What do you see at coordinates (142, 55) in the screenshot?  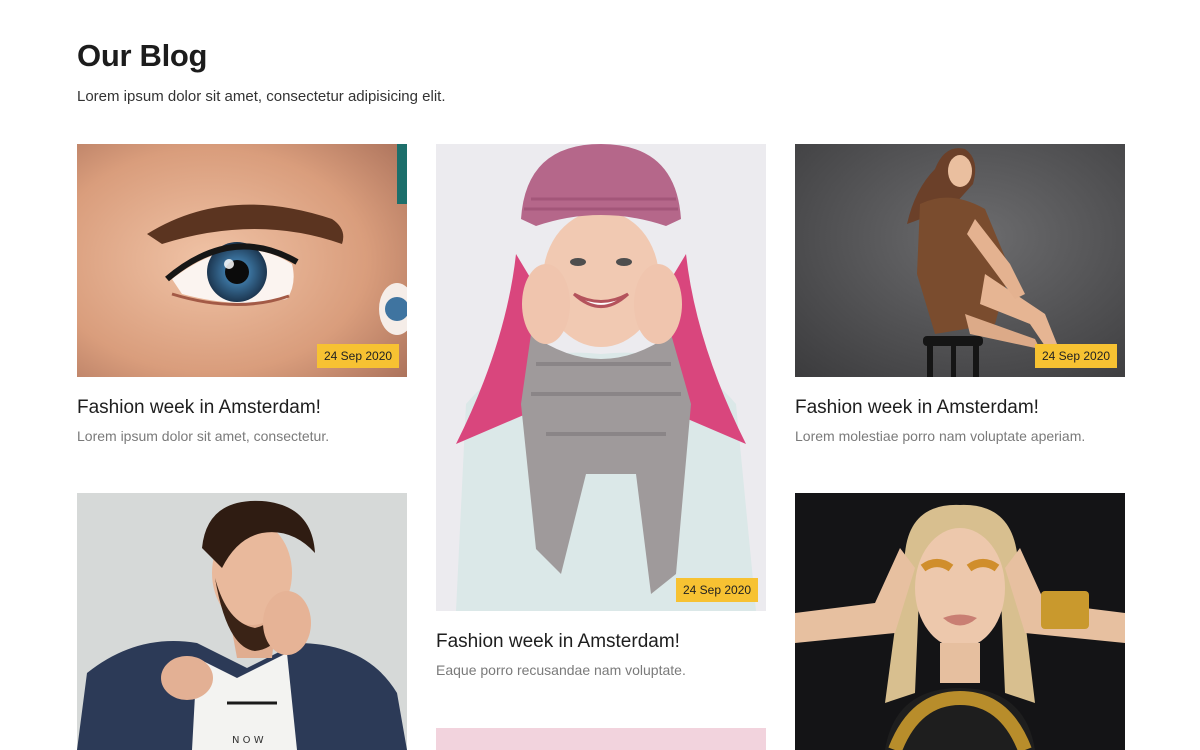 I see `page-title: Our Blog` at bounding box center [142, 55].